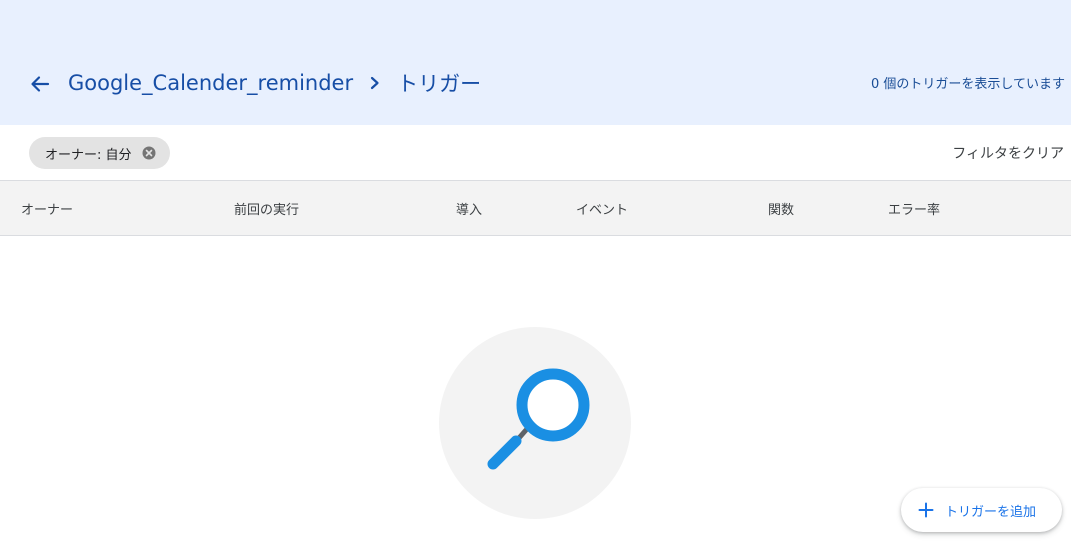  Describe the element at coordinates (602, 208) in the screenshot. I see `column-header-event: イベント` at that location.